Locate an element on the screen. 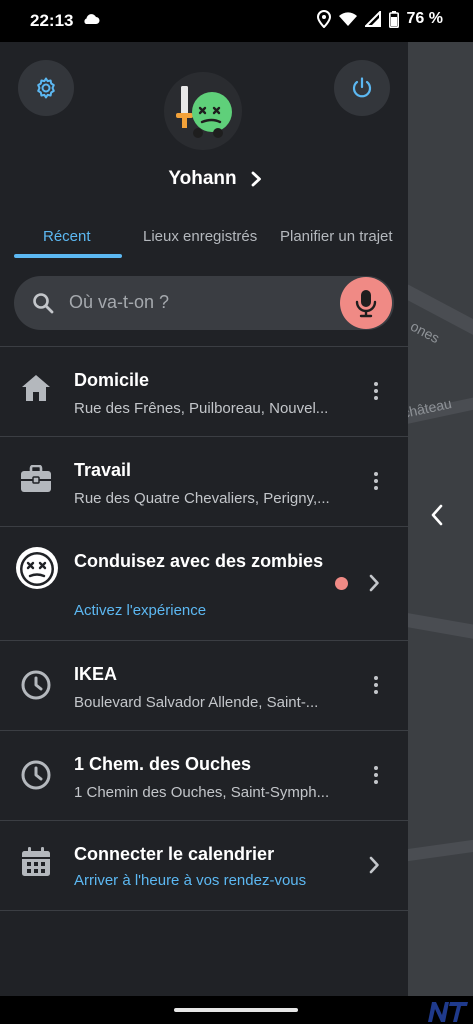 This screenshot has height=1024, width=473. cloud-icon is located at coordinates (92, 19).